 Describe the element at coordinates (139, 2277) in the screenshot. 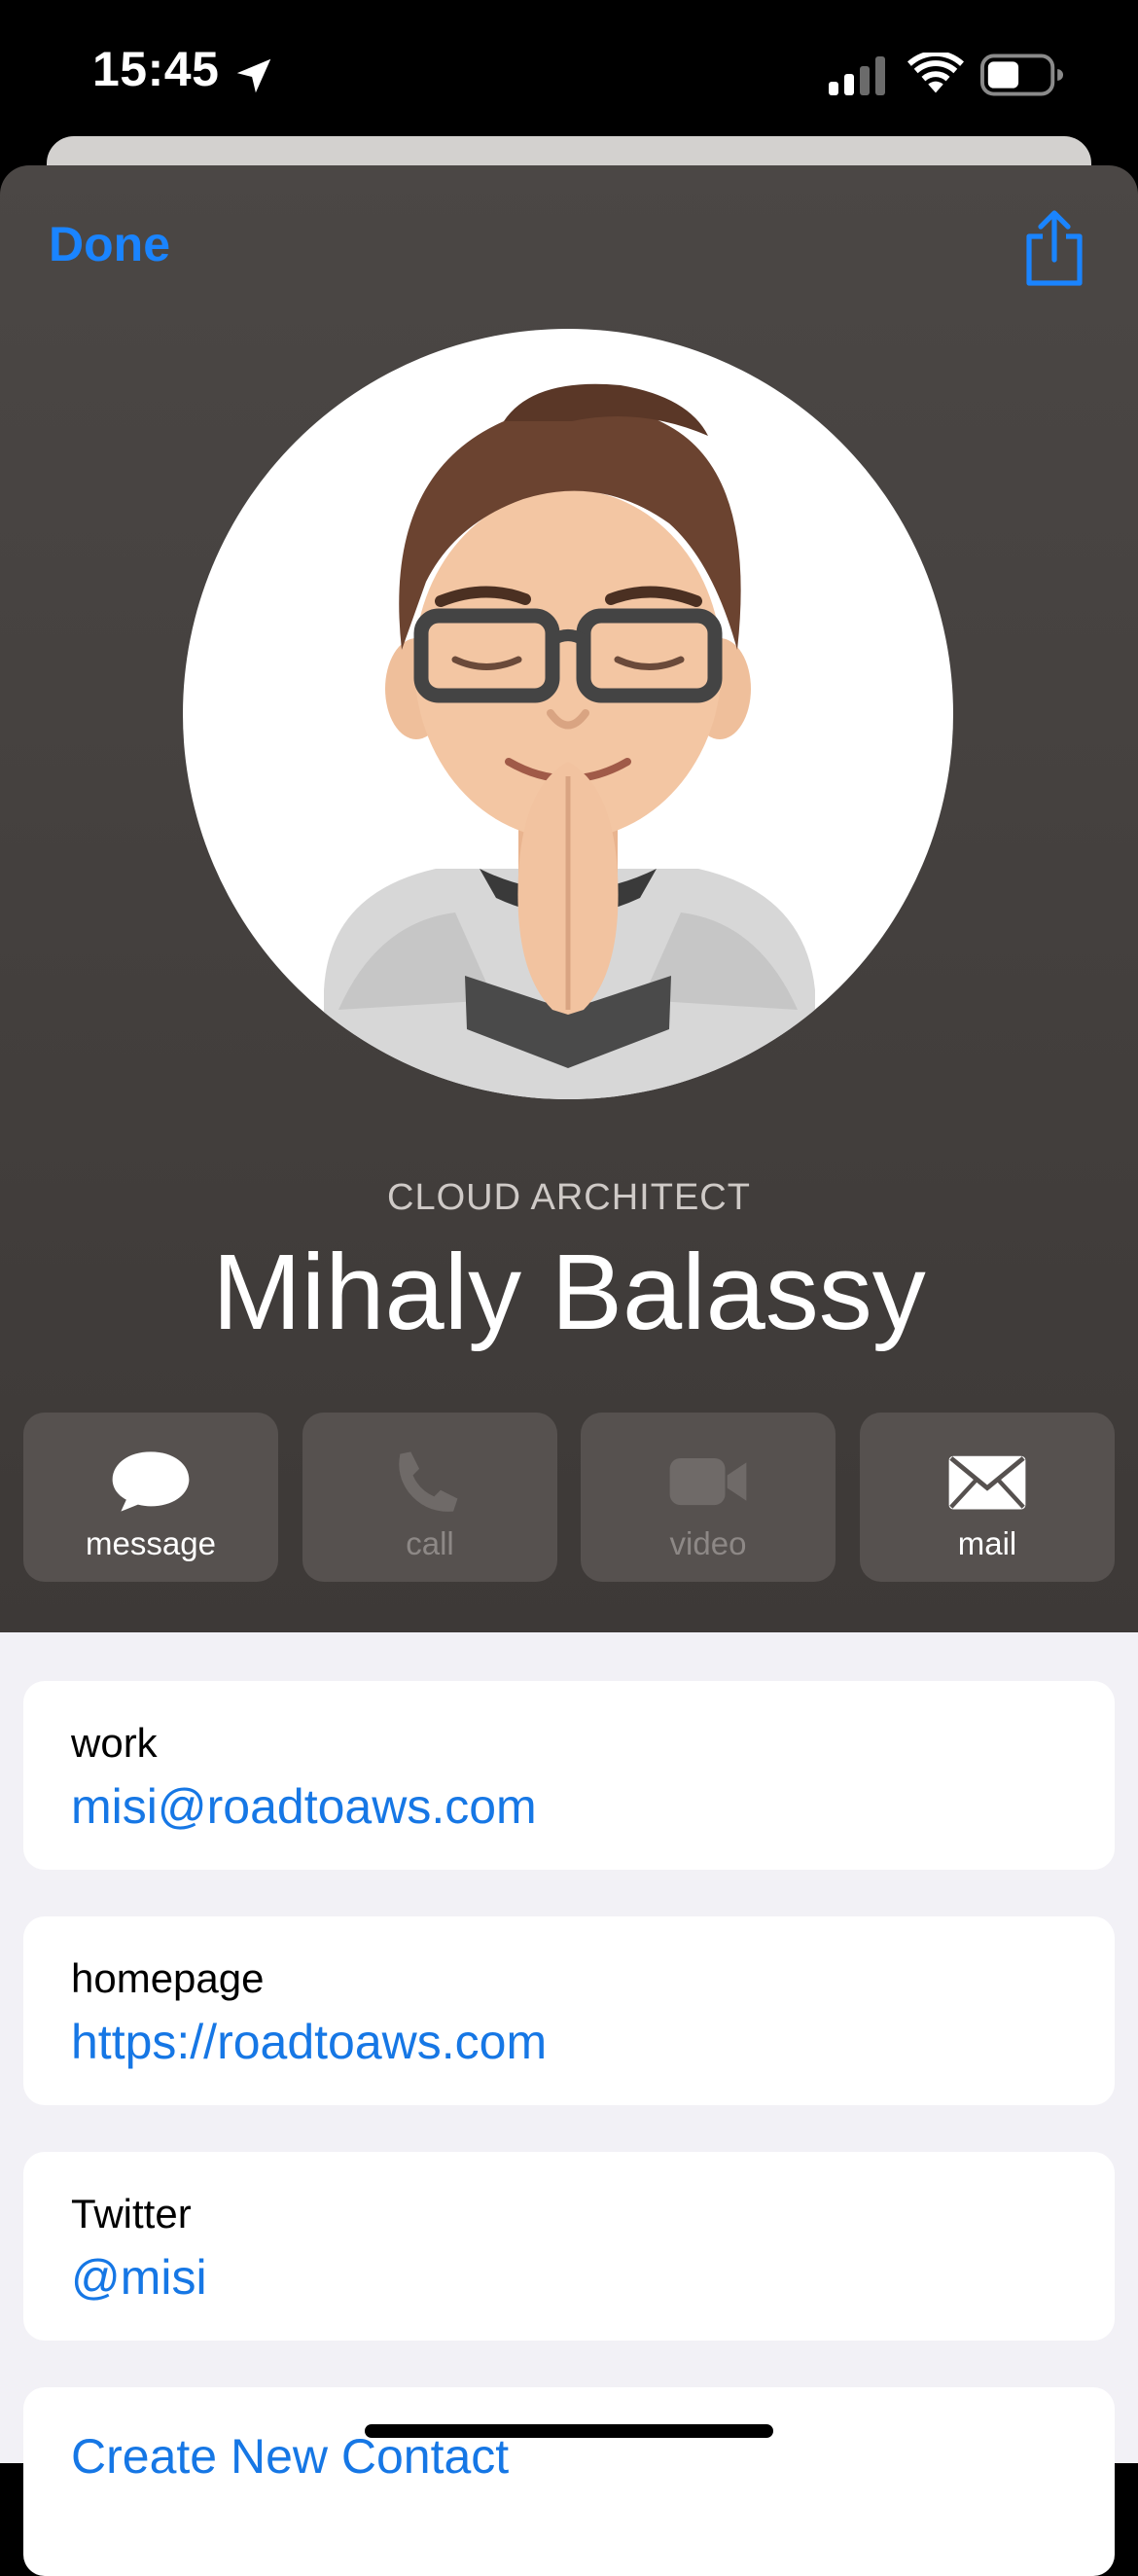

I see `twitter-value: @misi` at that location.